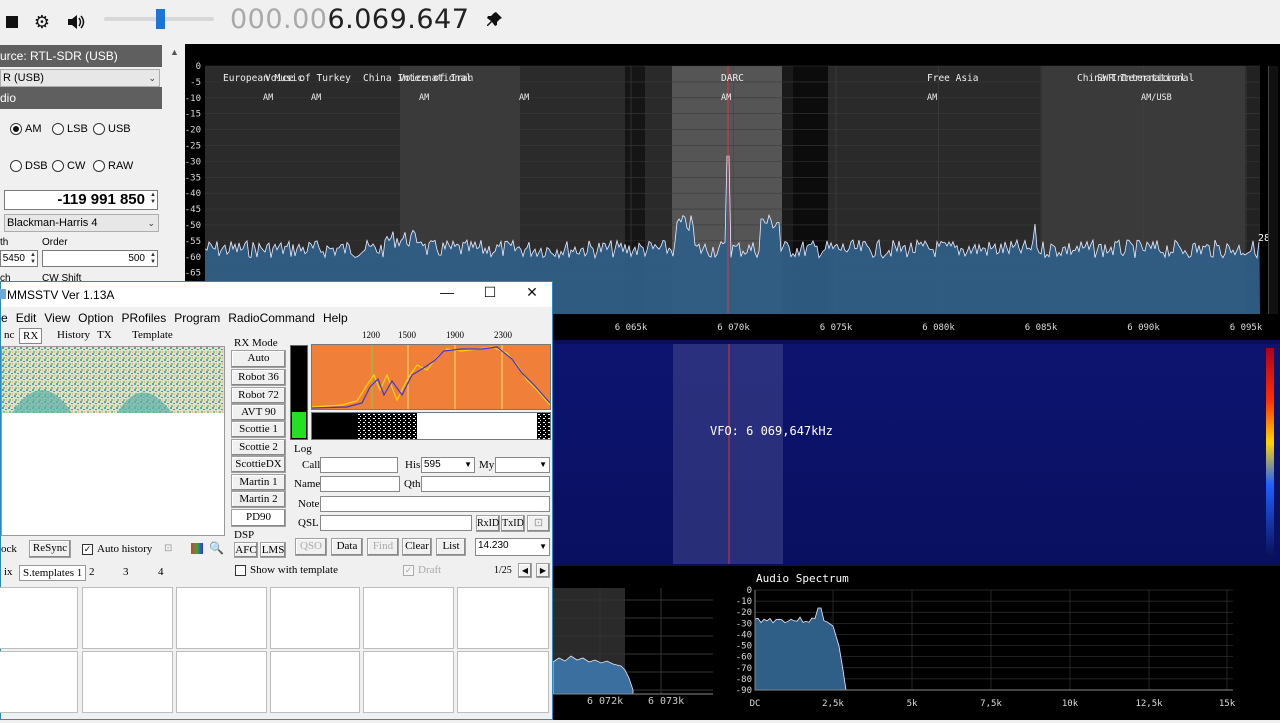  I want to click on station-name-label: DARC, so click(732, 78).